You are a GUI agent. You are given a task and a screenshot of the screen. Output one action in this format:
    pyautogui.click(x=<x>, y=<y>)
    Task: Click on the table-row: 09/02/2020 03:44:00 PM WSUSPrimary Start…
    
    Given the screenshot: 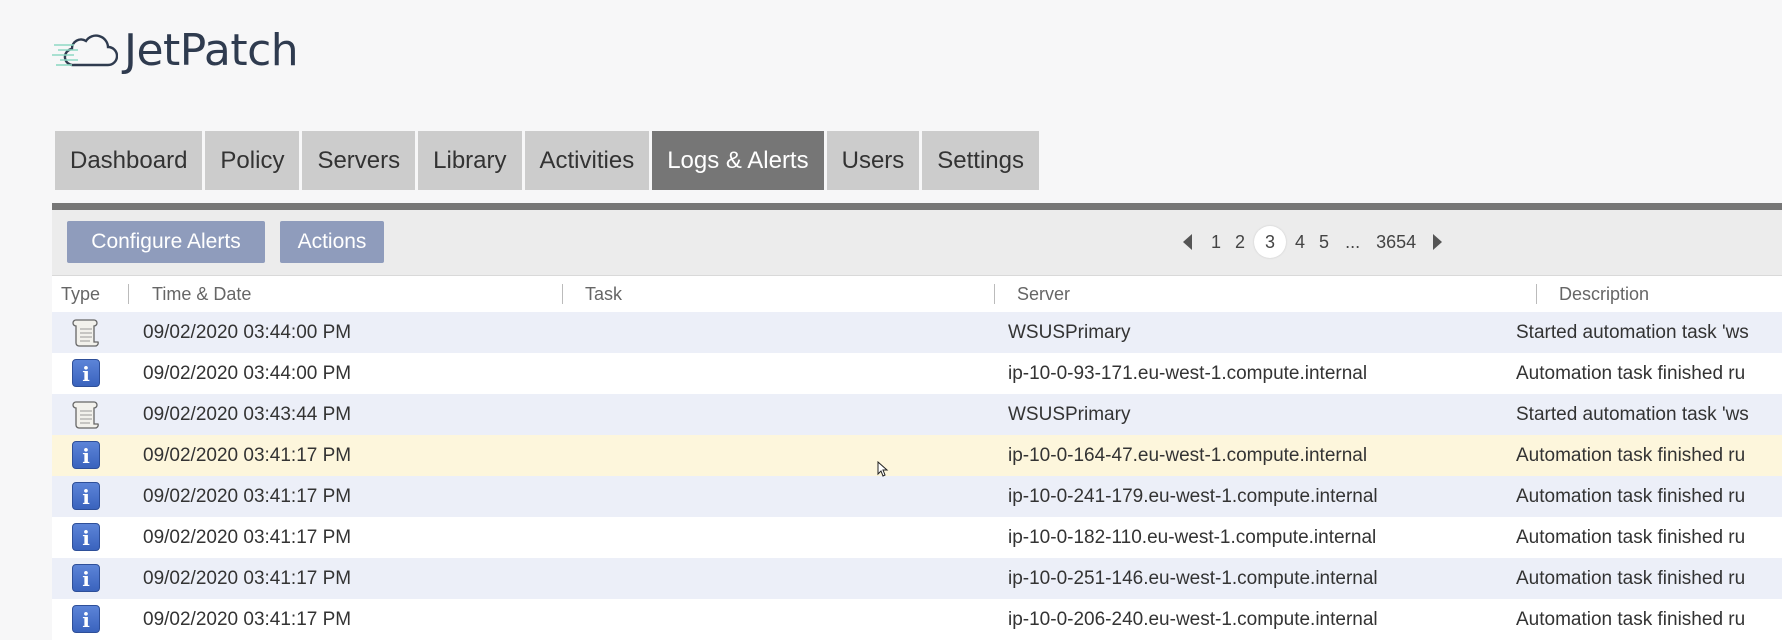 What is the action you would take?
    pyautogui.click(x=917, y=332)
    